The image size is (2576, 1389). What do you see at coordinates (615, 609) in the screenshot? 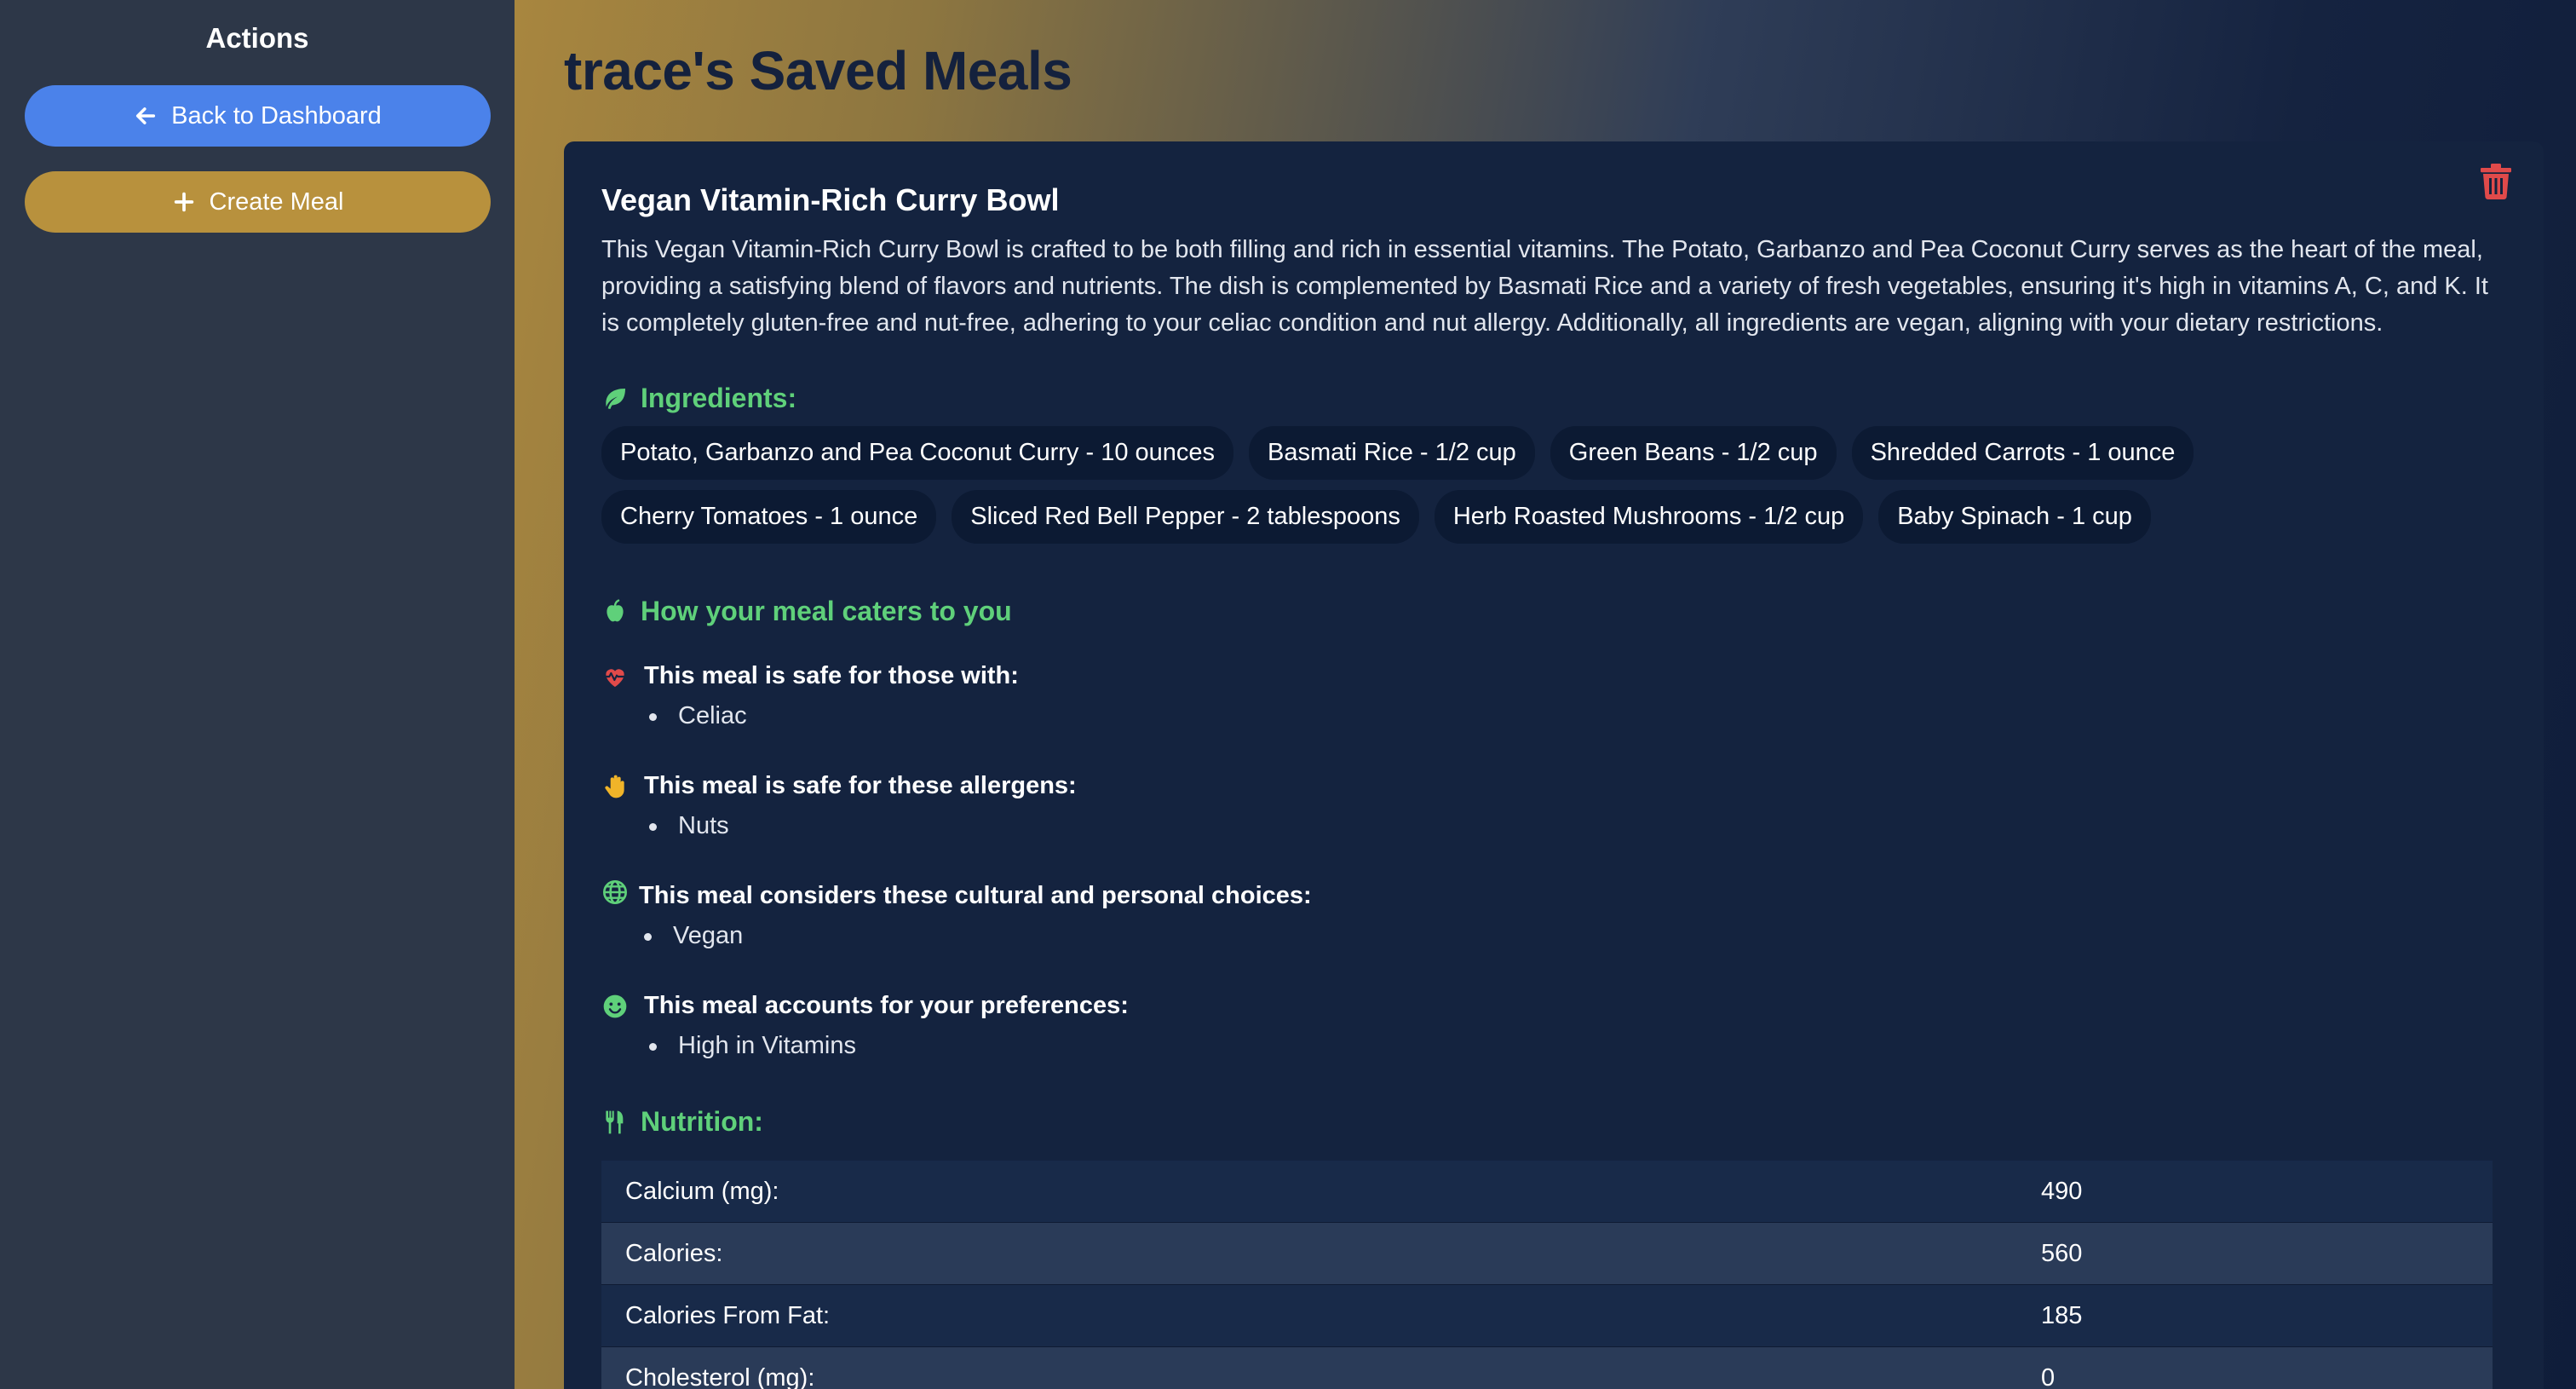
I see `apple-icon` at bounding box center [615, 609].